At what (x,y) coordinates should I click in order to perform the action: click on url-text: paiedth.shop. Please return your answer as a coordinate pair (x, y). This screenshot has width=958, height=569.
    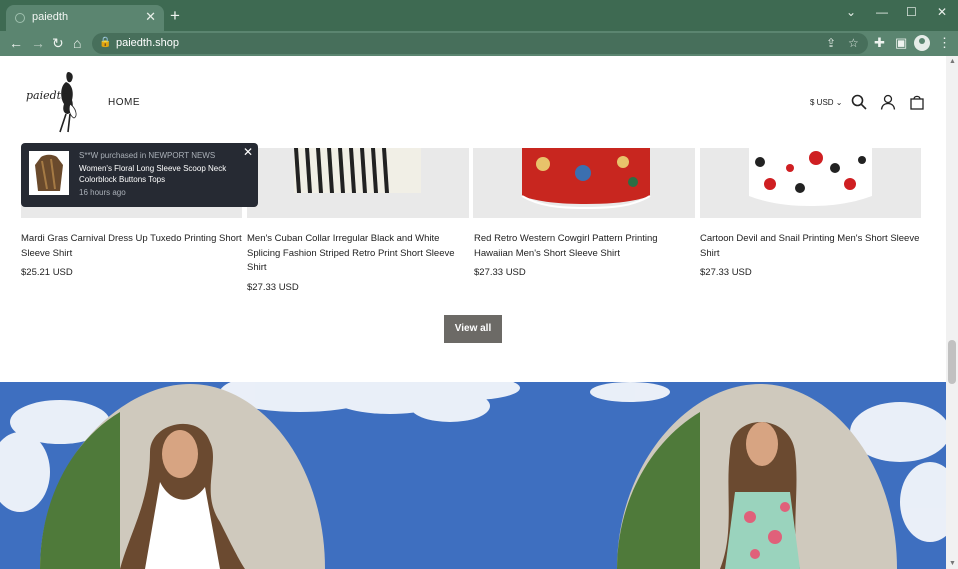
    Looking at the image, I should click on (147, 43).